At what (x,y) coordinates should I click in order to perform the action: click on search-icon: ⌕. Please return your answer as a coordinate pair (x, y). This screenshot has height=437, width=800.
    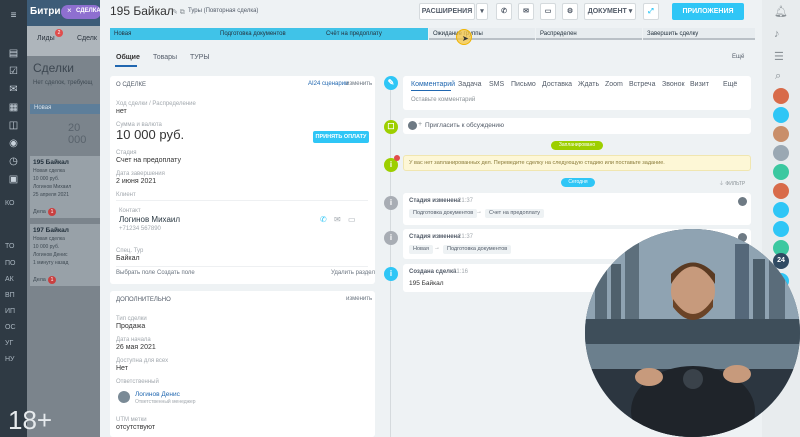
    Looking at the image, I should click on (778, 76).